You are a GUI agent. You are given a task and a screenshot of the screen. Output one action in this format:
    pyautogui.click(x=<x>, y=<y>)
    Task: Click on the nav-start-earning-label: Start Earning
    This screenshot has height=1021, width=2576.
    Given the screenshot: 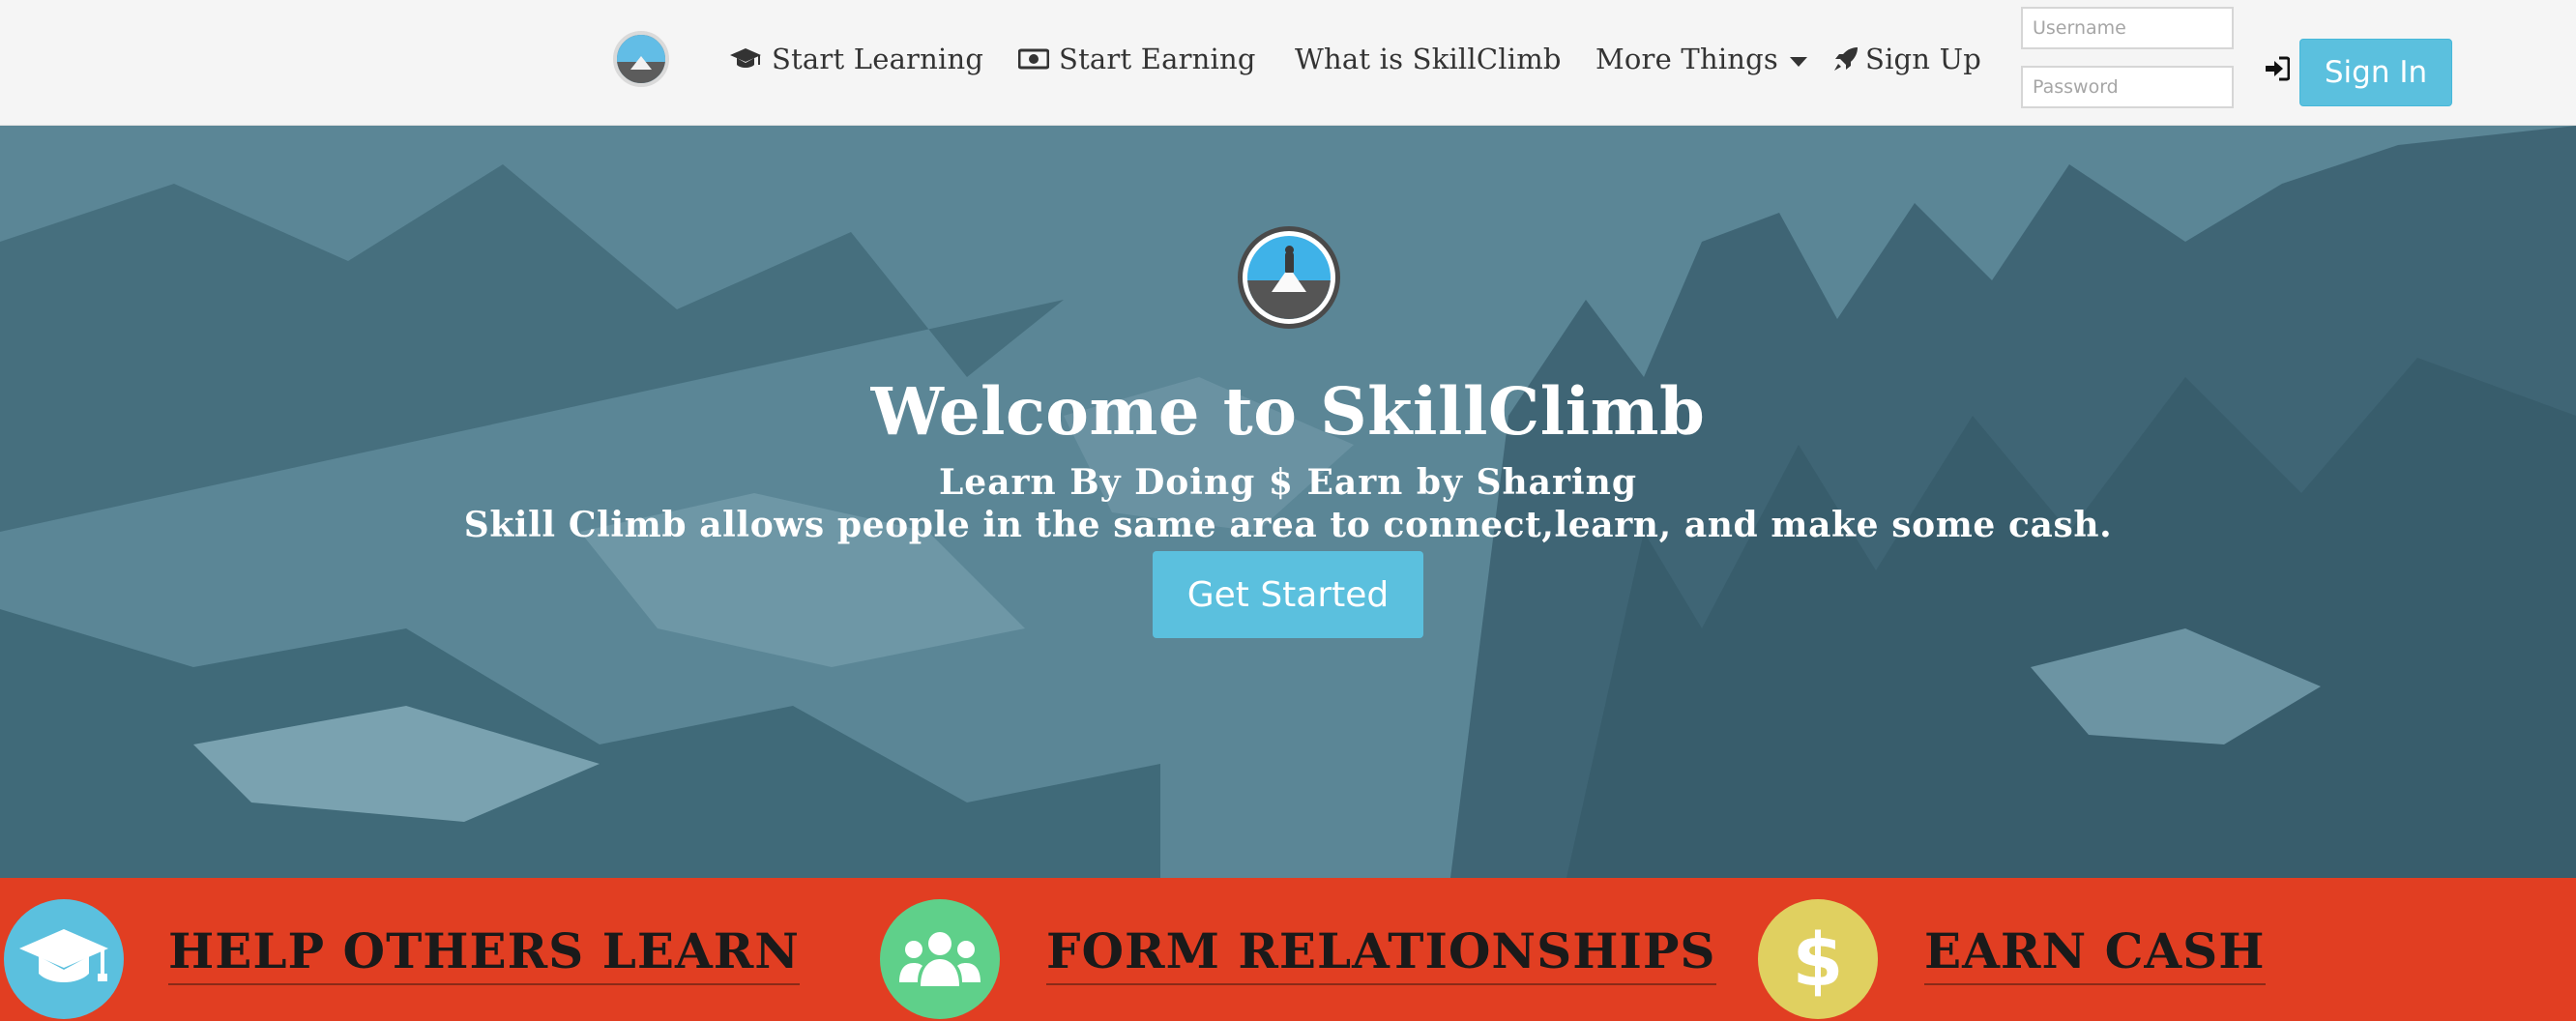 What is the action you would take?
    pyautogui.click(x=1157, y=59)
    